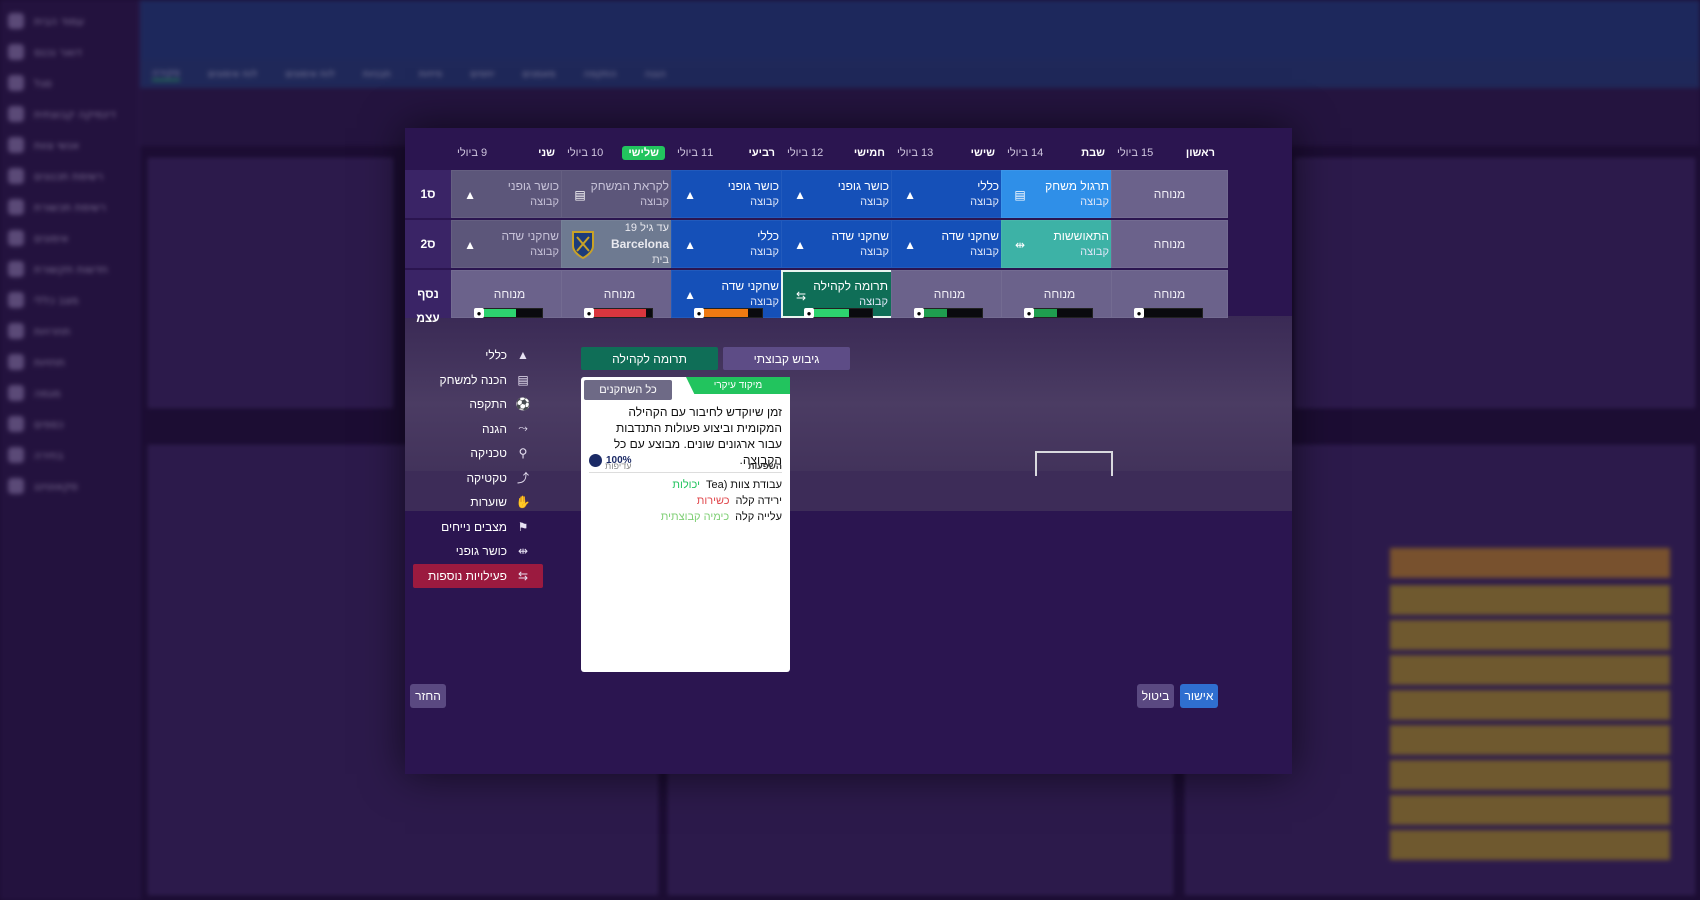  I want to click on category-label: טקטיקה, so click(486, 477).